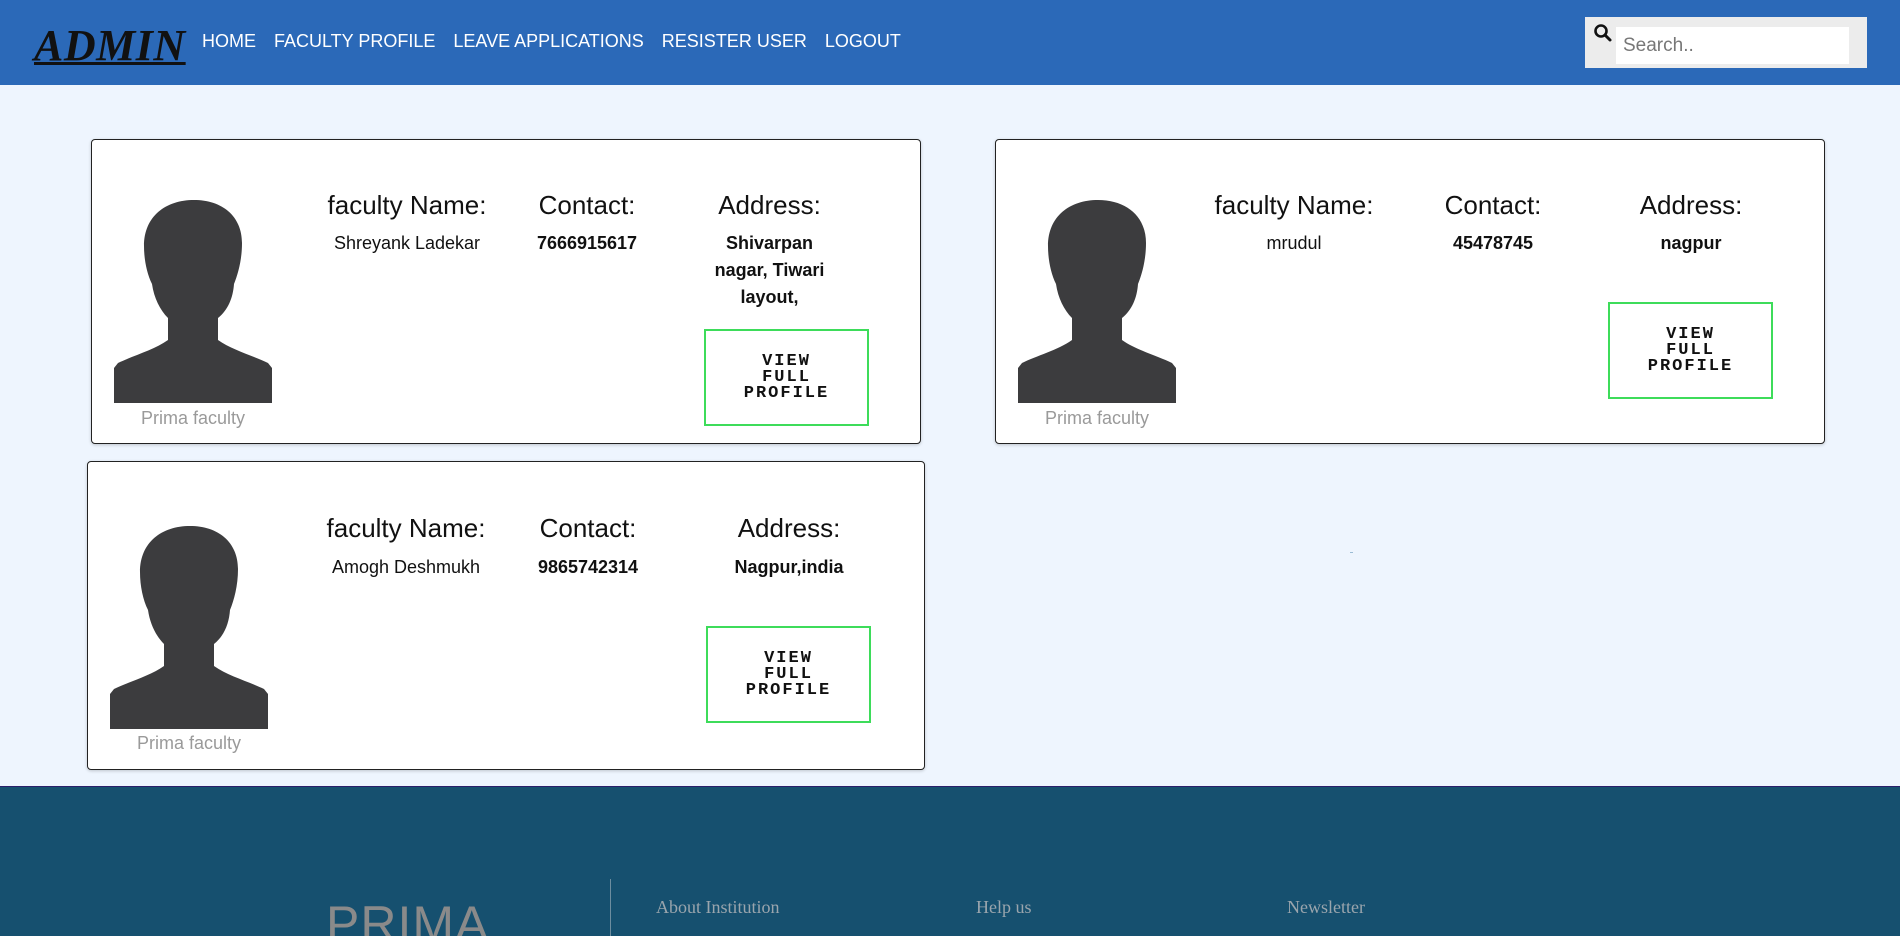 This screenshot has width=1900, height=936. I want to click on nav-faculty-profile: FACULTY PROFILE, so click(354, 41).